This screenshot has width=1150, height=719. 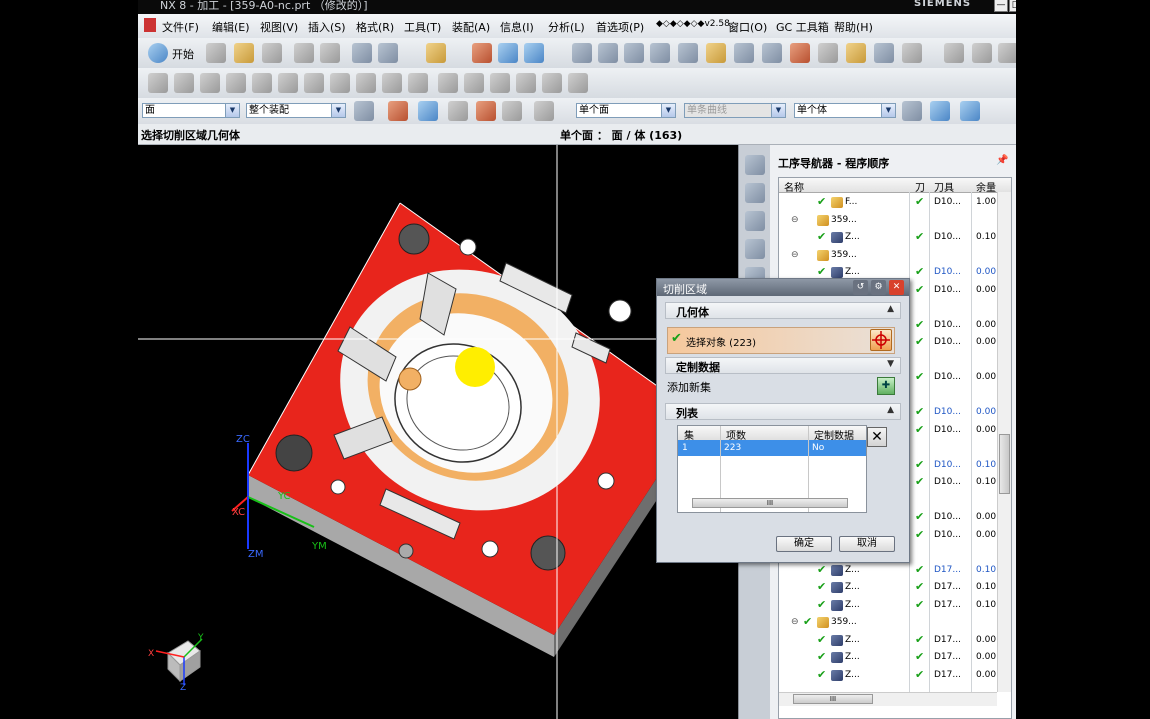 What do you see at coordinates (620, 27) in the screenshot?
I see `menu-preferences: 首选项(P)` at bounding box center [620, 27].